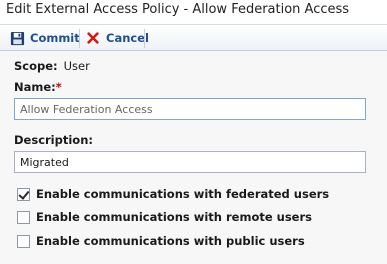  I want to click on remote-users-label: Enable communications with remote users, so click(174, 217).